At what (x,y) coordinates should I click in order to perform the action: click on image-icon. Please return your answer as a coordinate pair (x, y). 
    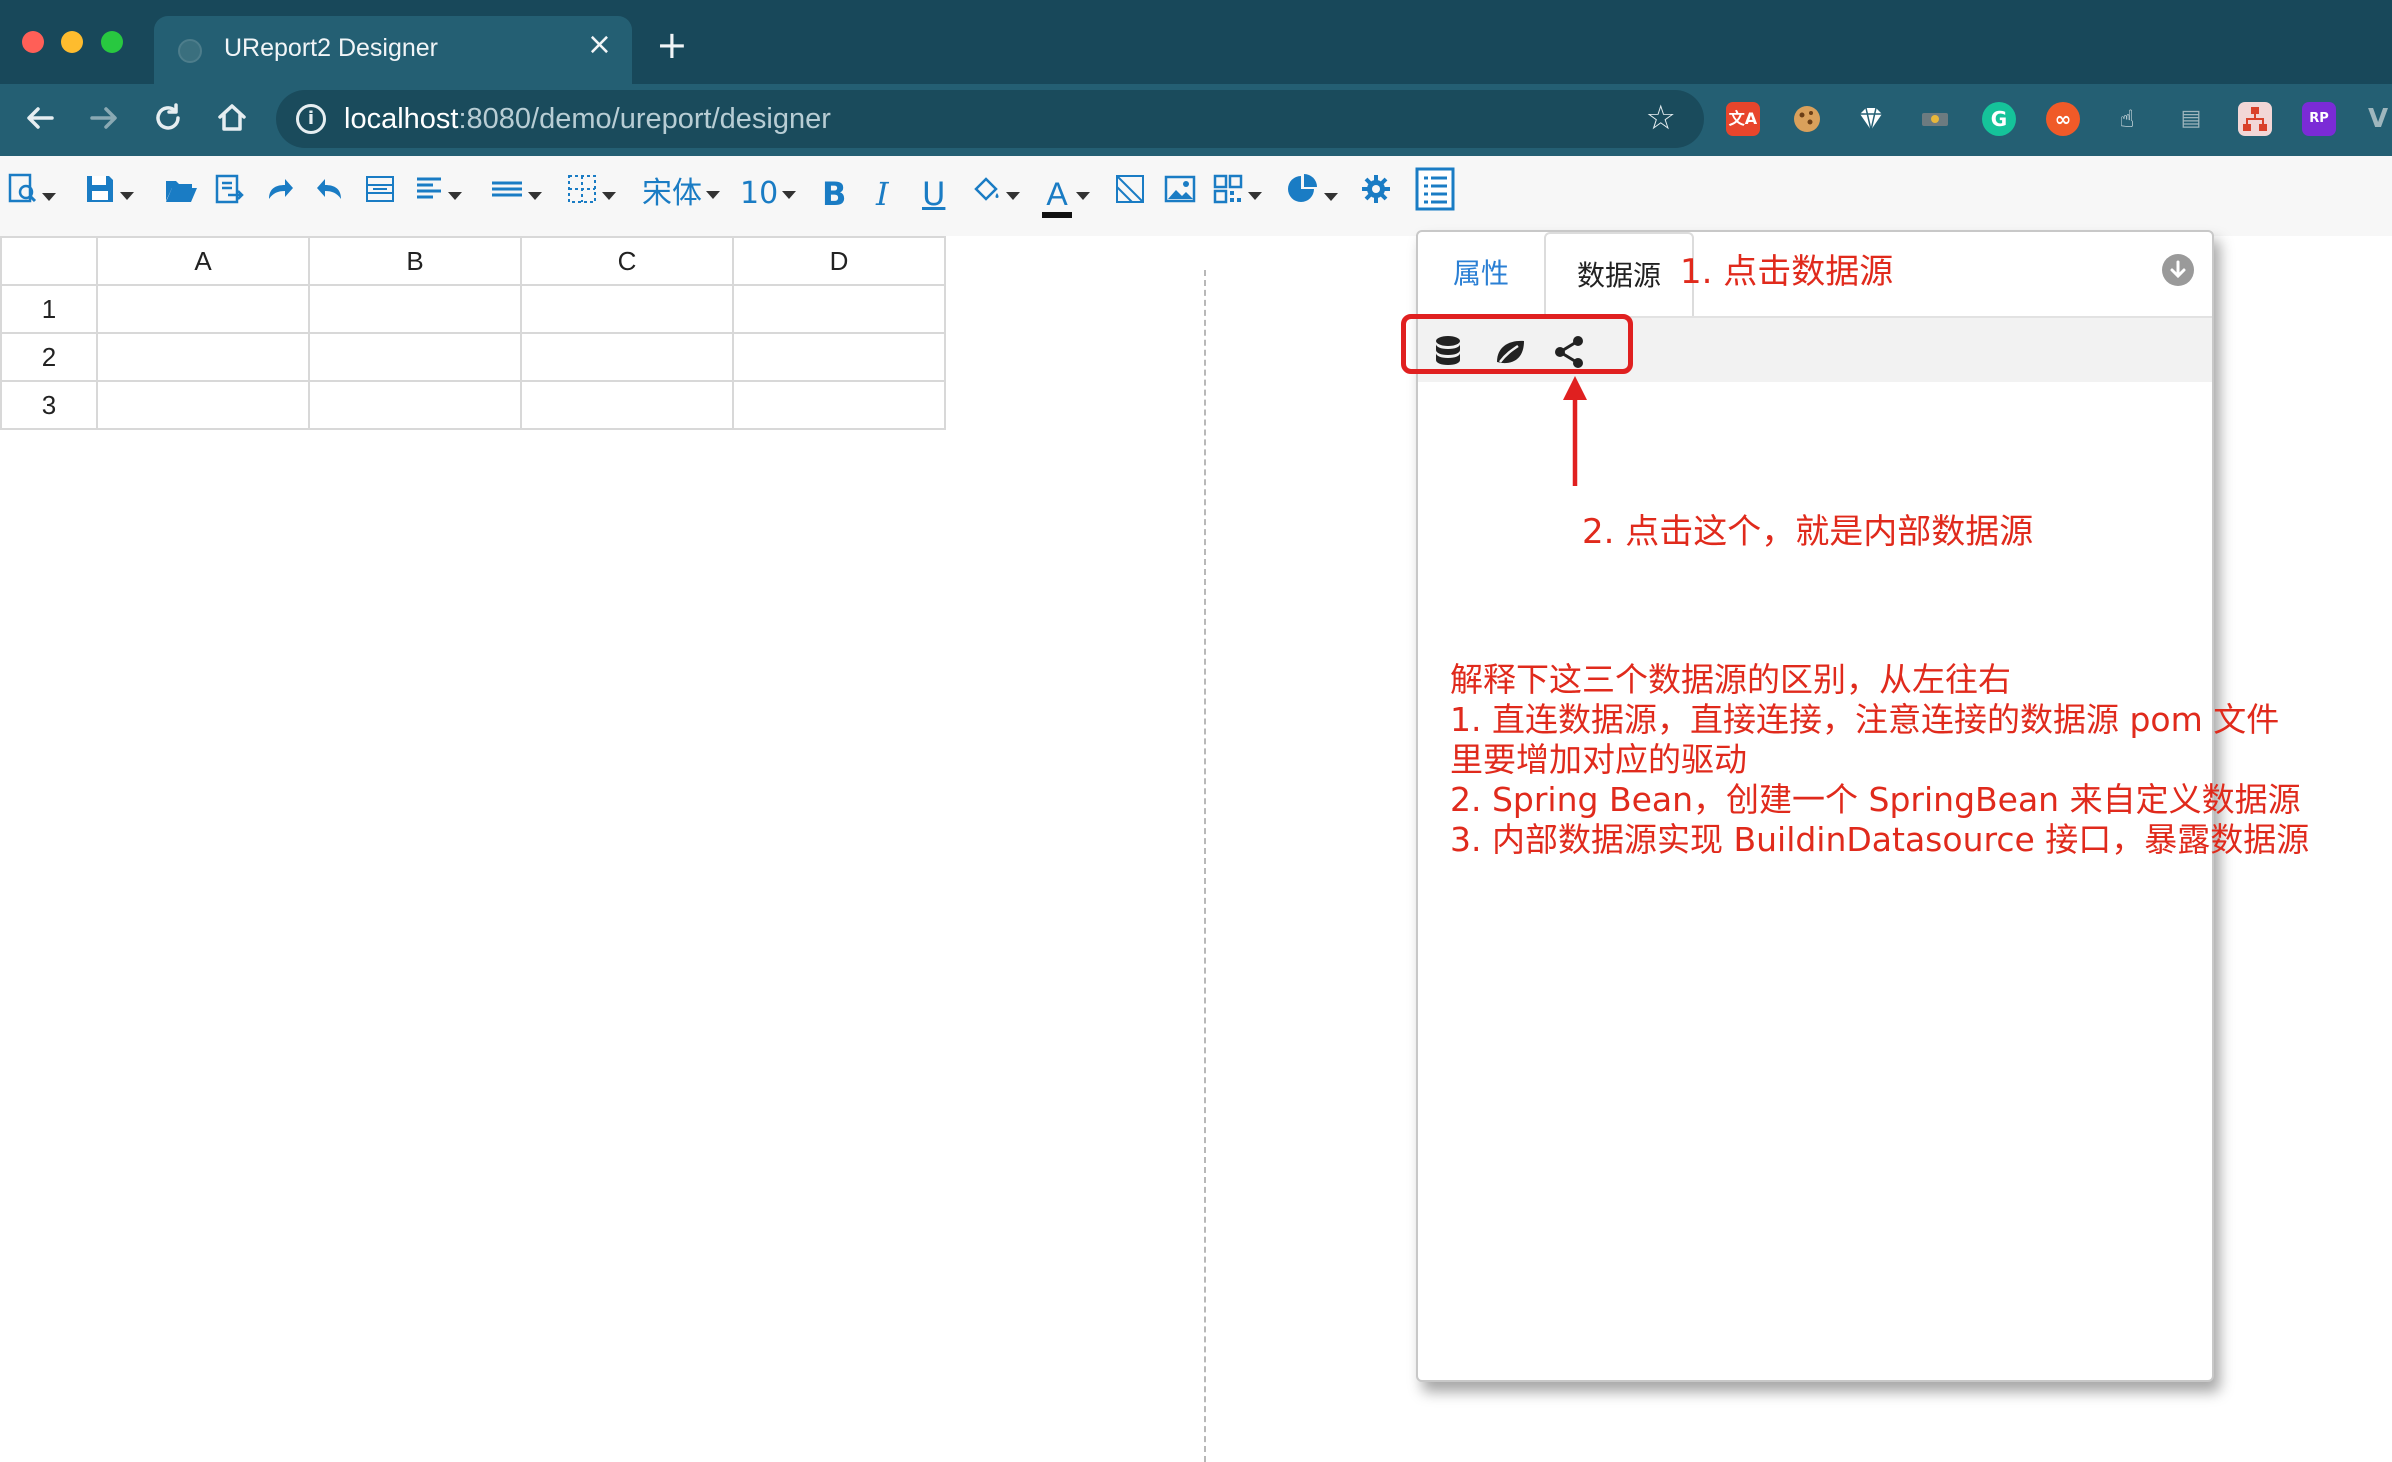
    Looking at the image, I should click on (1180, 189).